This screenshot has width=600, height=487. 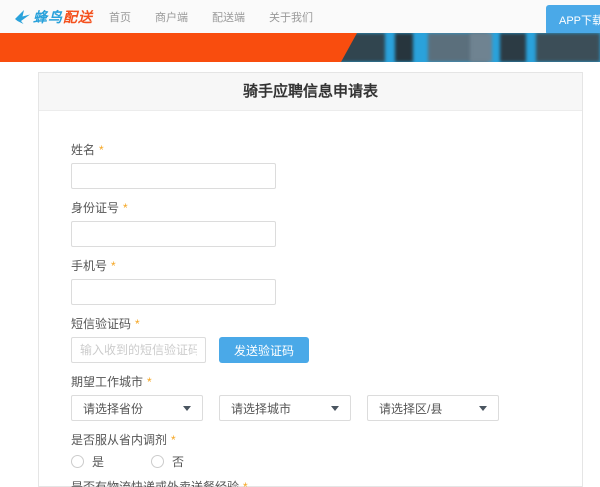 What do you see at coordinates (326, 340) in the screenshot?
I see `field-sms-code: 短信验证码* 发送验证码` at bounding box center [326, 340].